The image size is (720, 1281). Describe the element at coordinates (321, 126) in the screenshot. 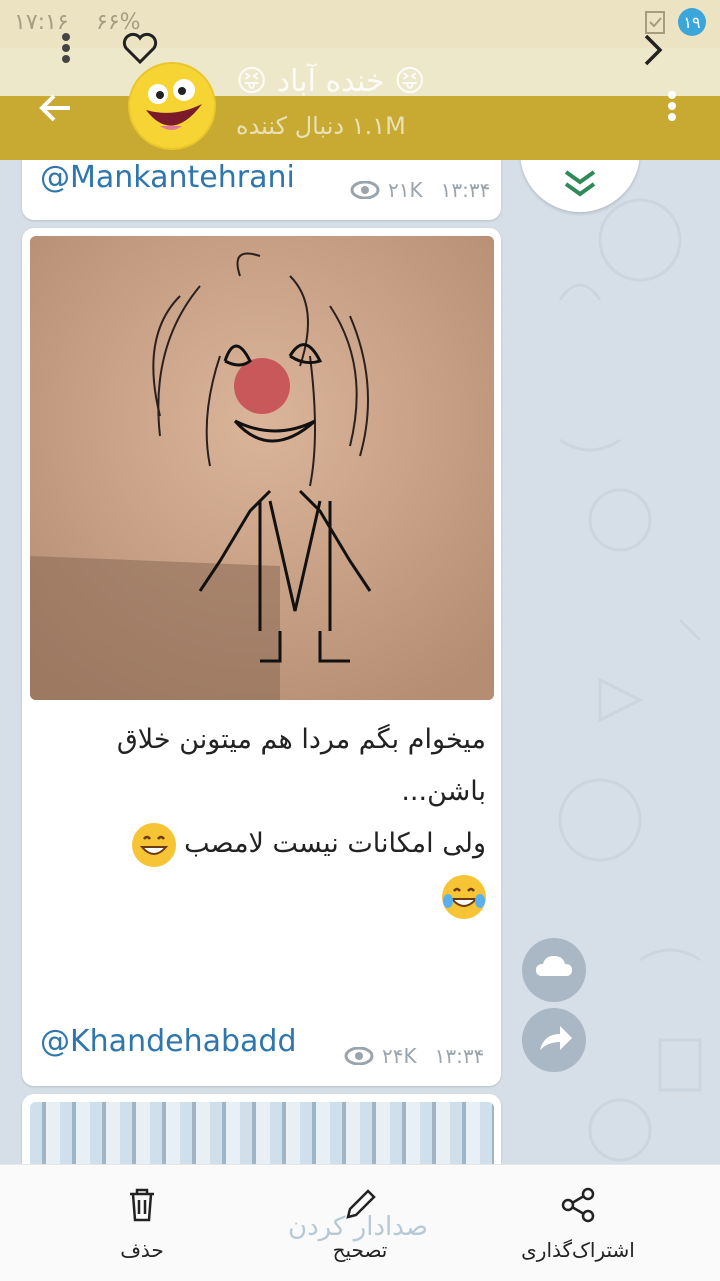

I see `subscriber-count: ۱.۱M دنبال کننده` at that location.